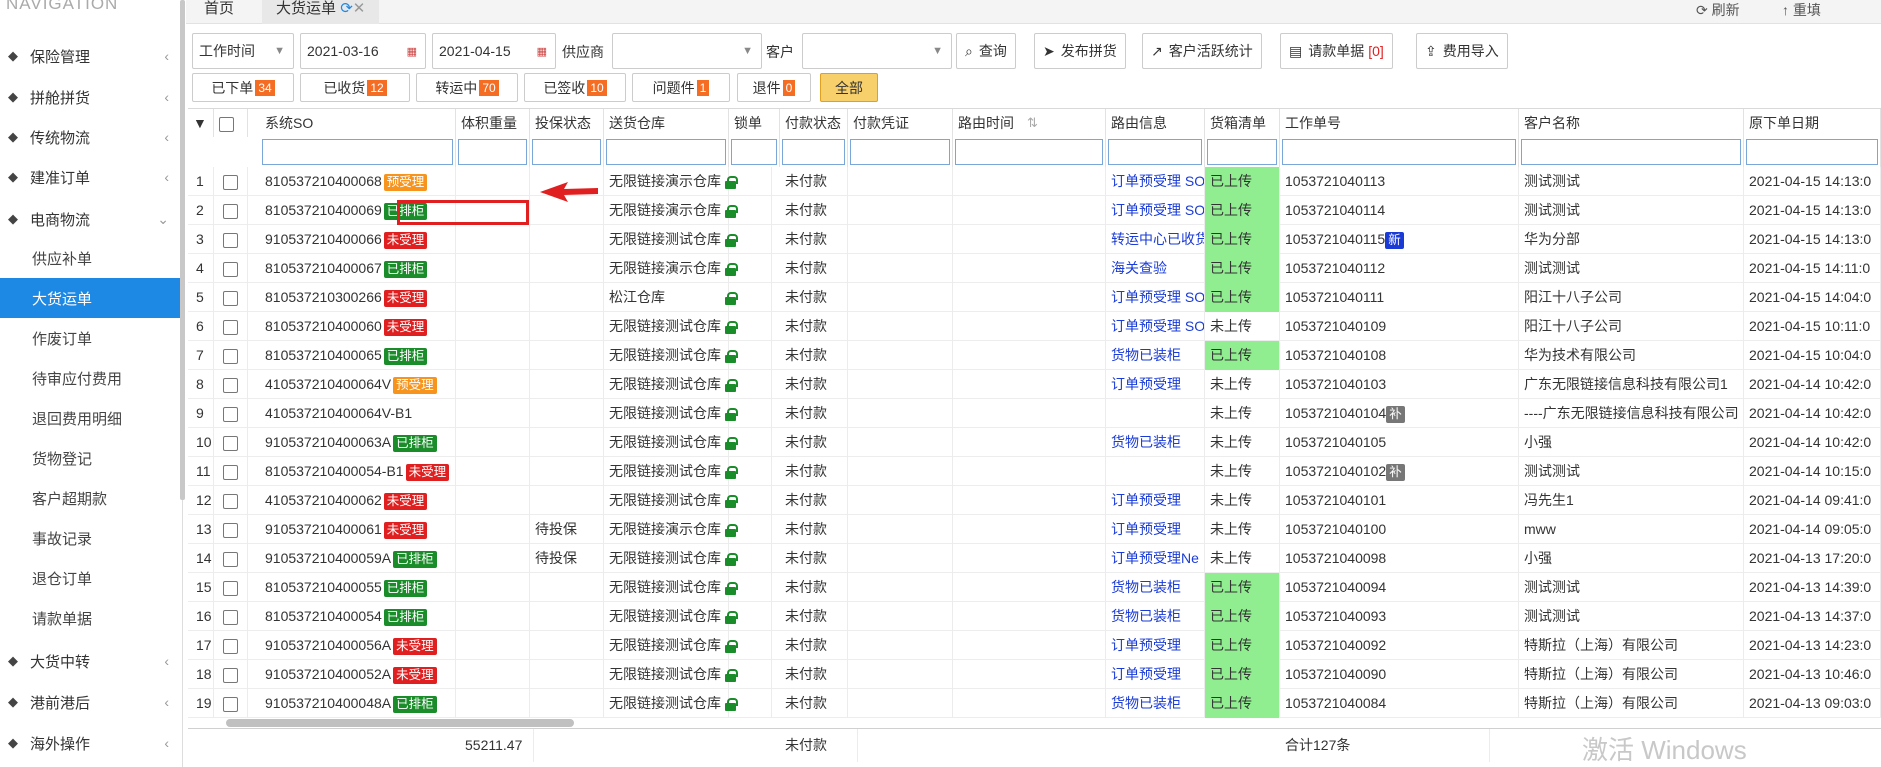 This screenshot has width=1881, height=767. What do you see at coordinates (359, 8) in the screenshot?
I see `tab-close-icon: ✕` at bounding box center [359, 8].